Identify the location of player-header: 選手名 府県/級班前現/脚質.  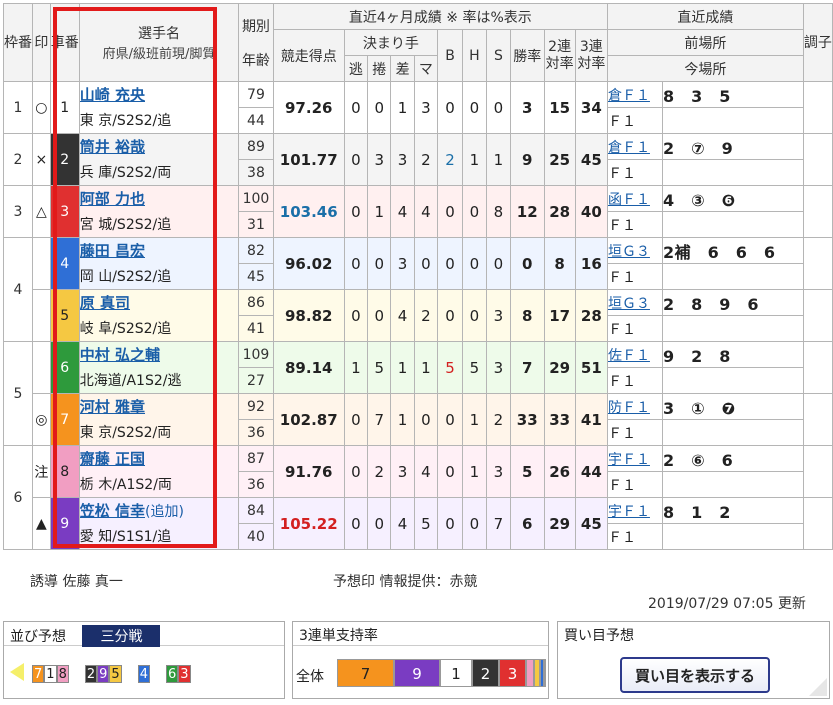
(159, 42).